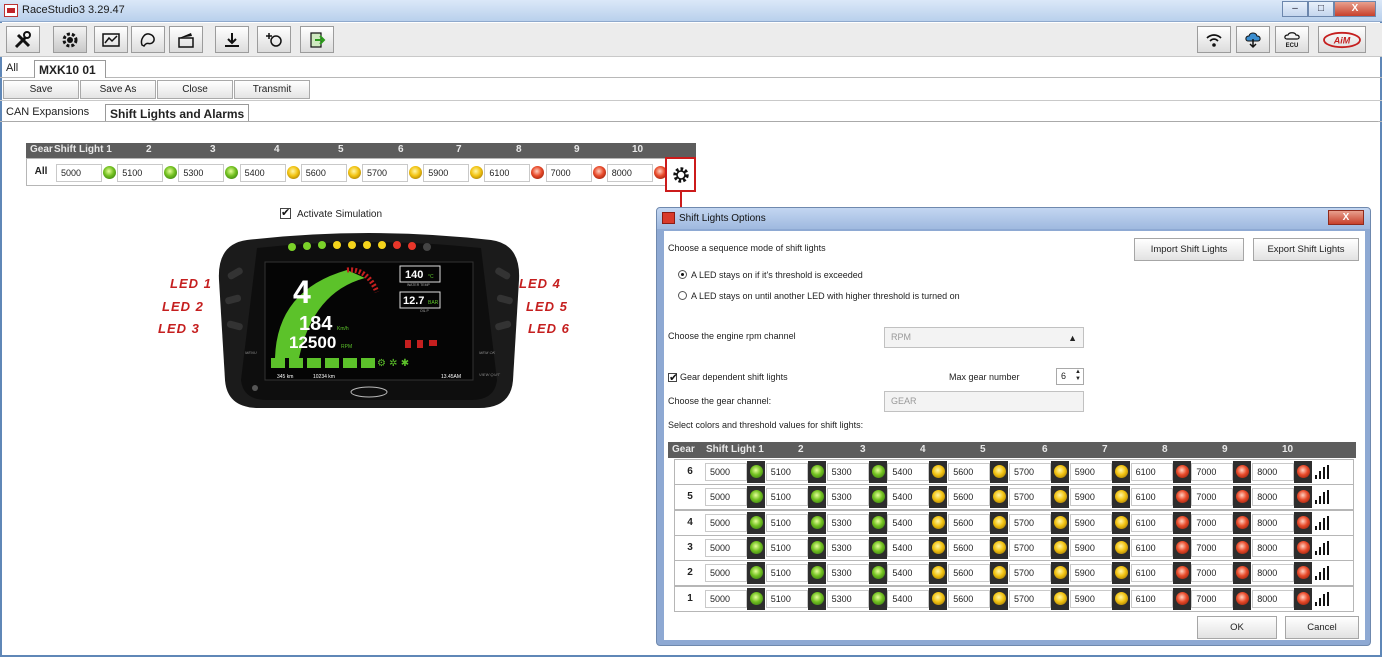 This screenshot has width=1382, height=657. What do you see at coordinates (984, 337) in the screenshot?
I see `rpm-channel-select: RPM ▲` at bounding box center [984, 337].